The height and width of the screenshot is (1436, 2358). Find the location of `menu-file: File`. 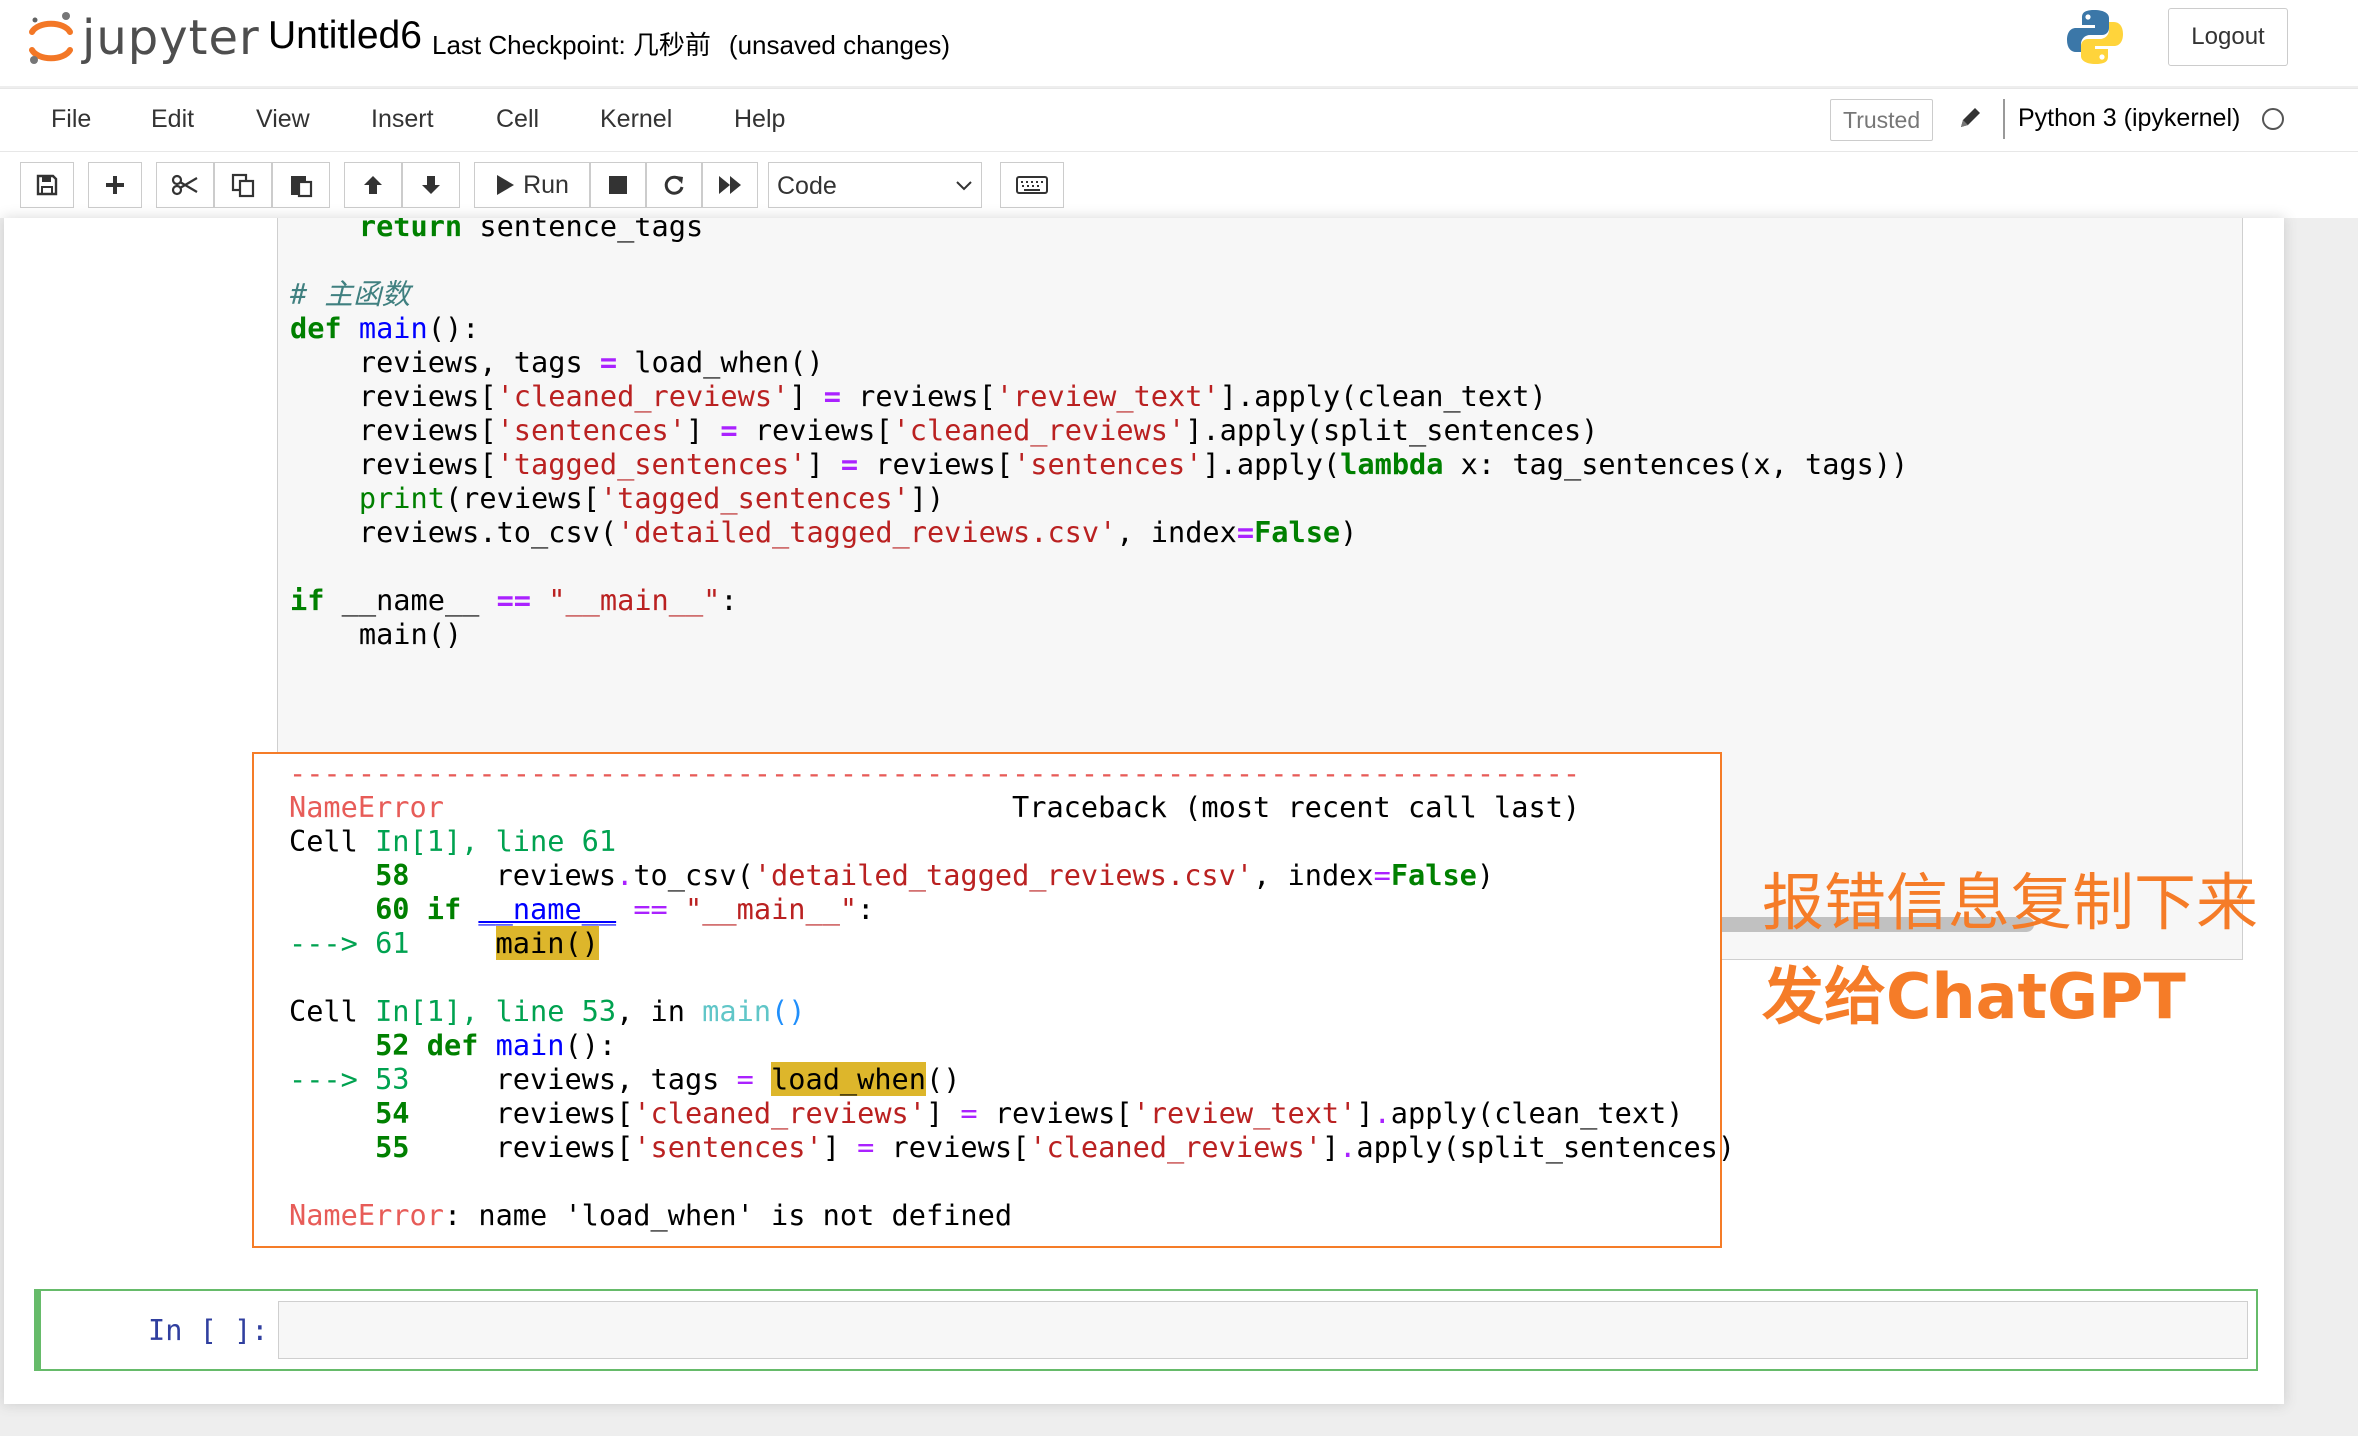

menu-file: File is located at coordinates (71, 119).